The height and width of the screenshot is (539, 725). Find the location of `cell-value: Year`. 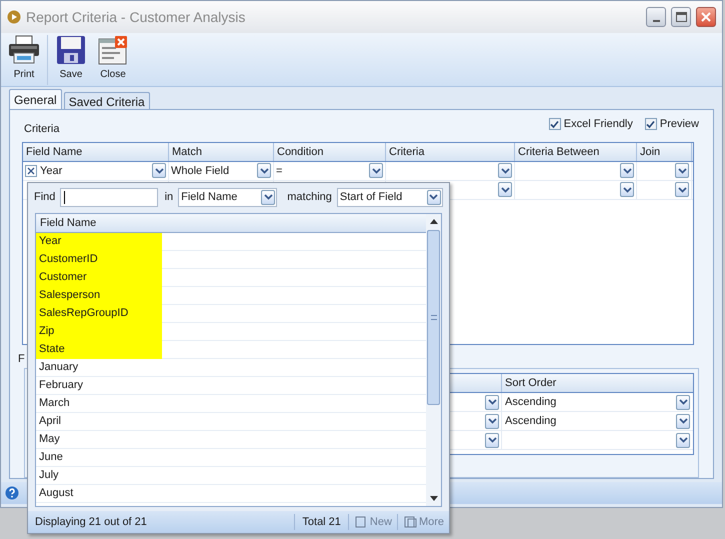

cell-value: Year is located at coordinates (52, 171).